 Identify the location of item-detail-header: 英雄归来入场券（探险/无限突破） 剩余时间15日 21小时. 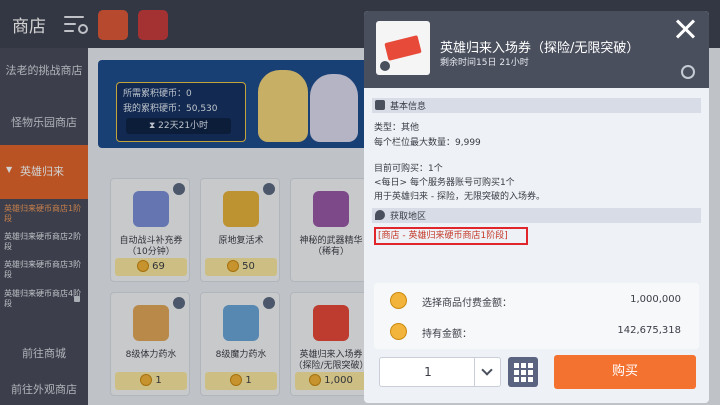
(536, 49).